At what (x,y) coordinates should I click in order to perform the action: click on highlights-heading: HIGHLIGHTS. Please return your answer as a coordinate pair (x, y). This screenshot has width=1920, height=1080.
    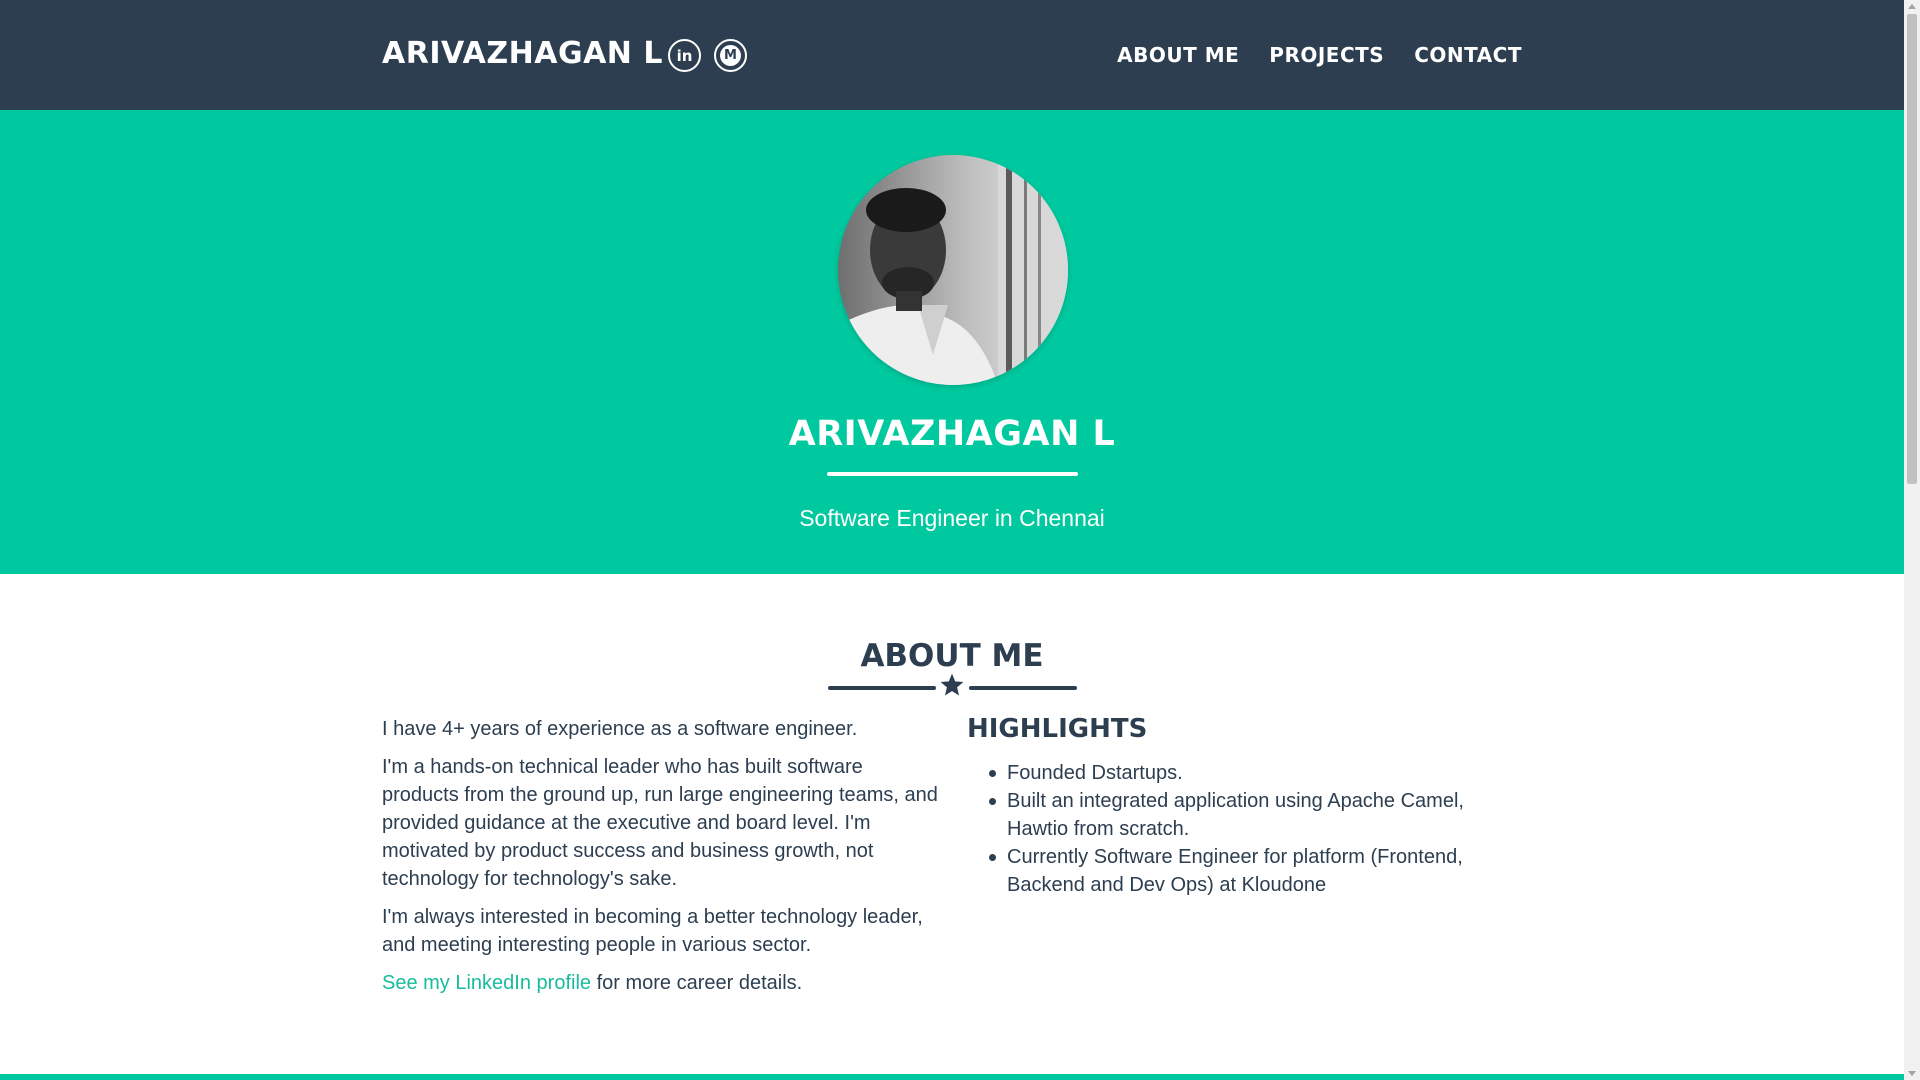
    Looking at the image, I should click on (1057, 729).